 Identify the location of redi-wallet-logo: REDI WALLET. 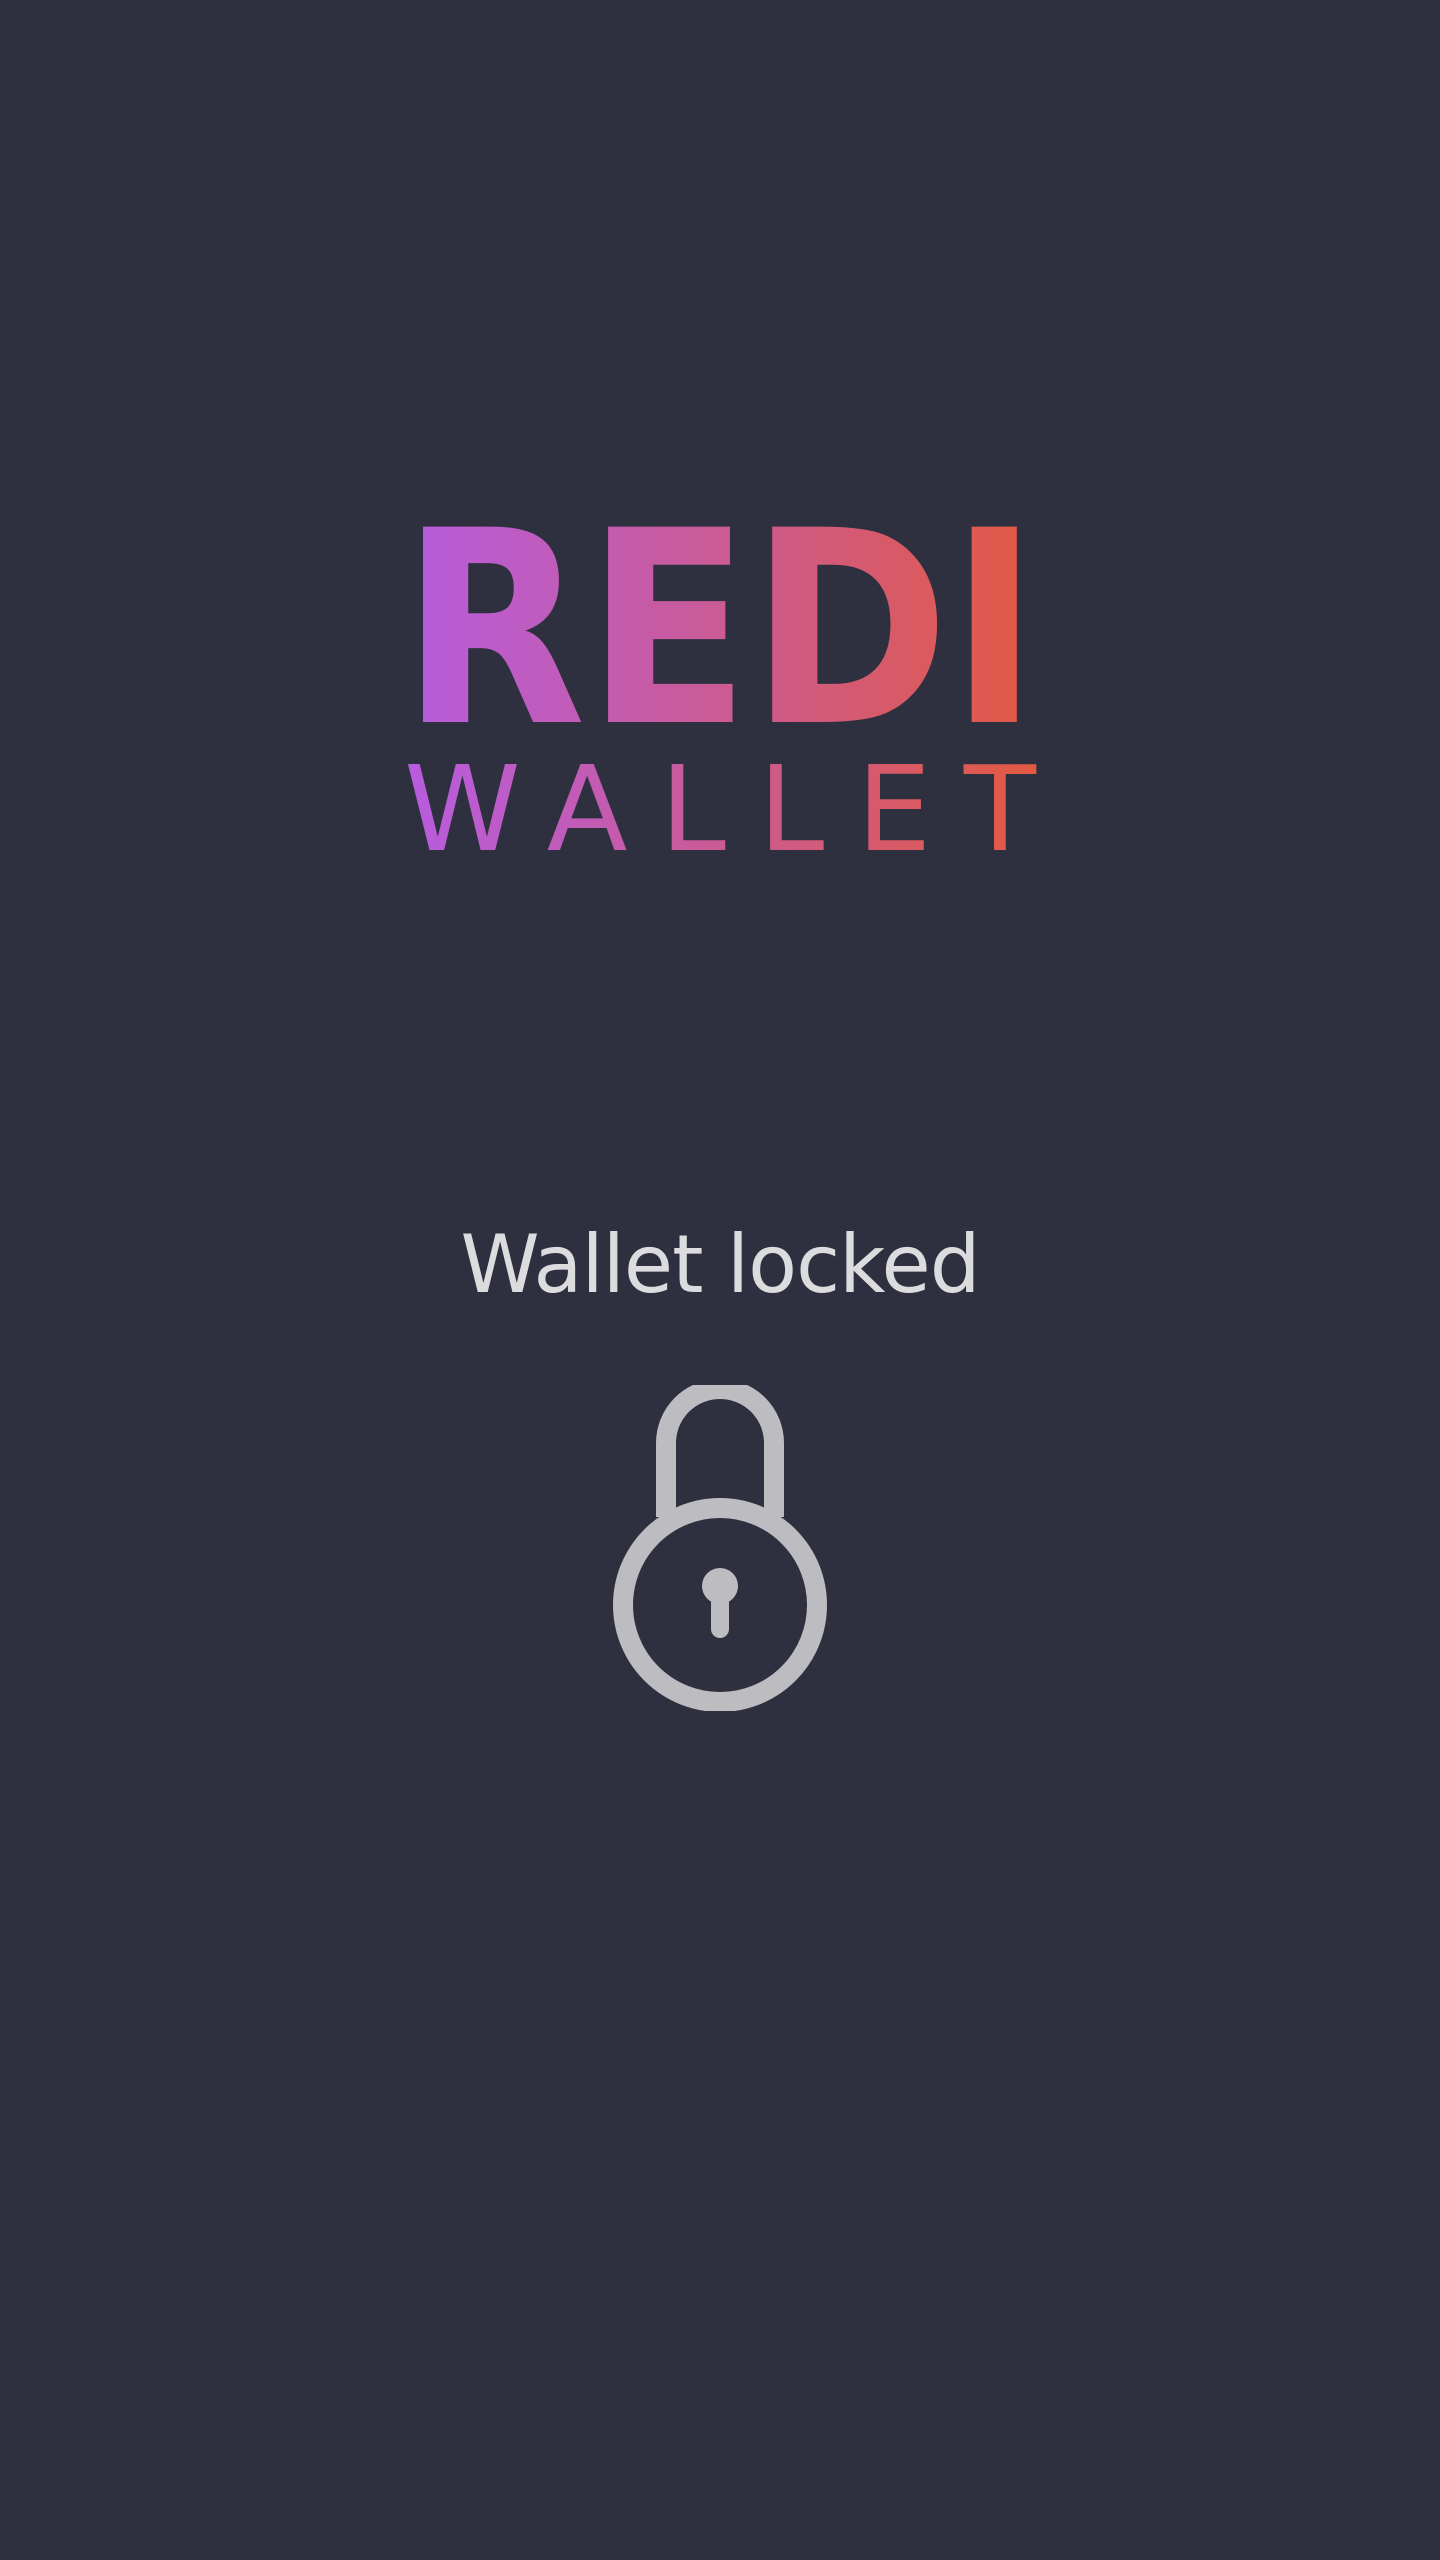
(720, 685).